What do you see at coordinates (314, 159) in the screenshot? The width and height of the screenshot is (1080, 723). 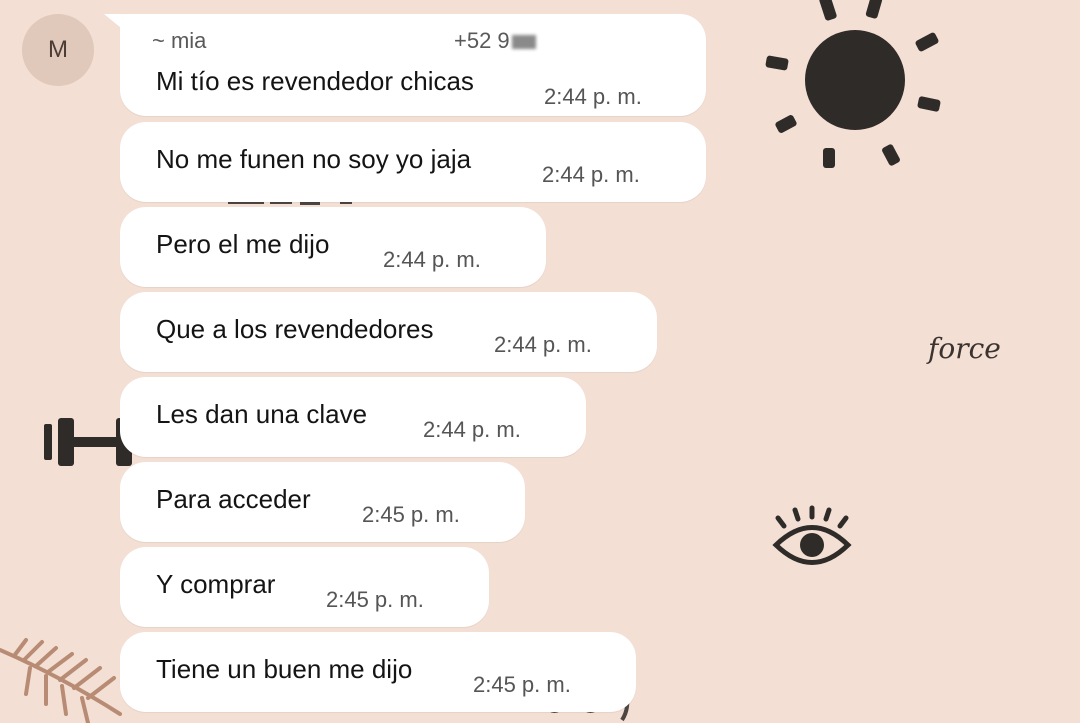 I see `message-text: No me funen no soy yo jaja` at bounding box center [314, 159].